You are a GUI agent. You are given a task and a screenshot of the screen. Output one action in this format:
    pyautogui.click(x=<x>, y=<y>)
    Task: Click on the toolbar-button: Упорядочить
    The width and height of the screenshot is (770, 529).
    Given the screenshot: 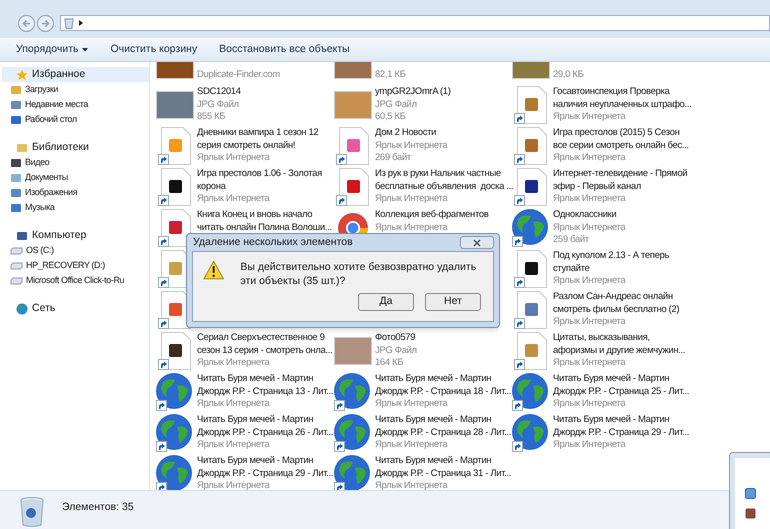 What is the action you would take?
    pyautogui.click(x=52, y=50)
    